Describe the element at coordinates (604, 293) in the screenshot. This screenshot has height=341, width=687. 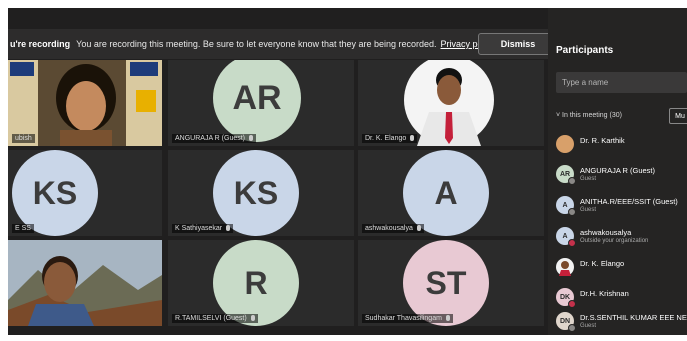
I see `participant-name: Dr.H. Krishnan` at that location.